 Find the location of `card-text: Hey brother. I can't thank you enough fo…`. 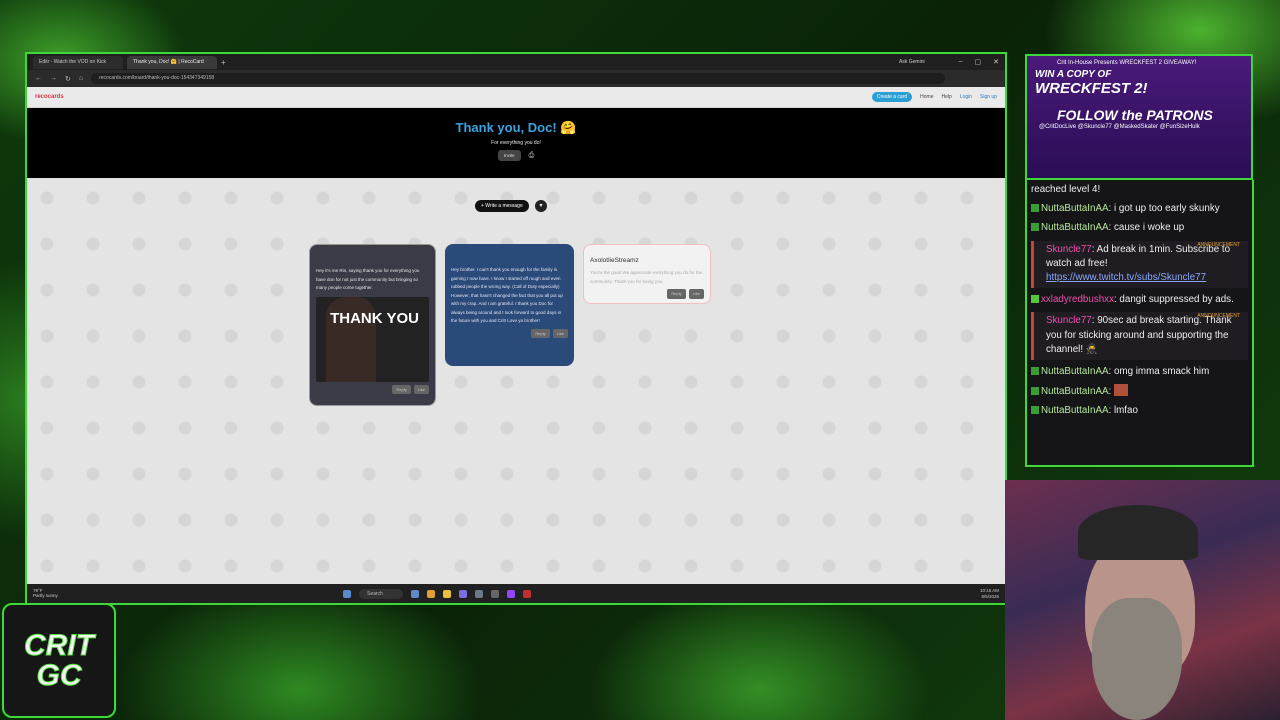

card-text: Hey brother. I can't thank you enough fo… is located at coordinates (507, 295).